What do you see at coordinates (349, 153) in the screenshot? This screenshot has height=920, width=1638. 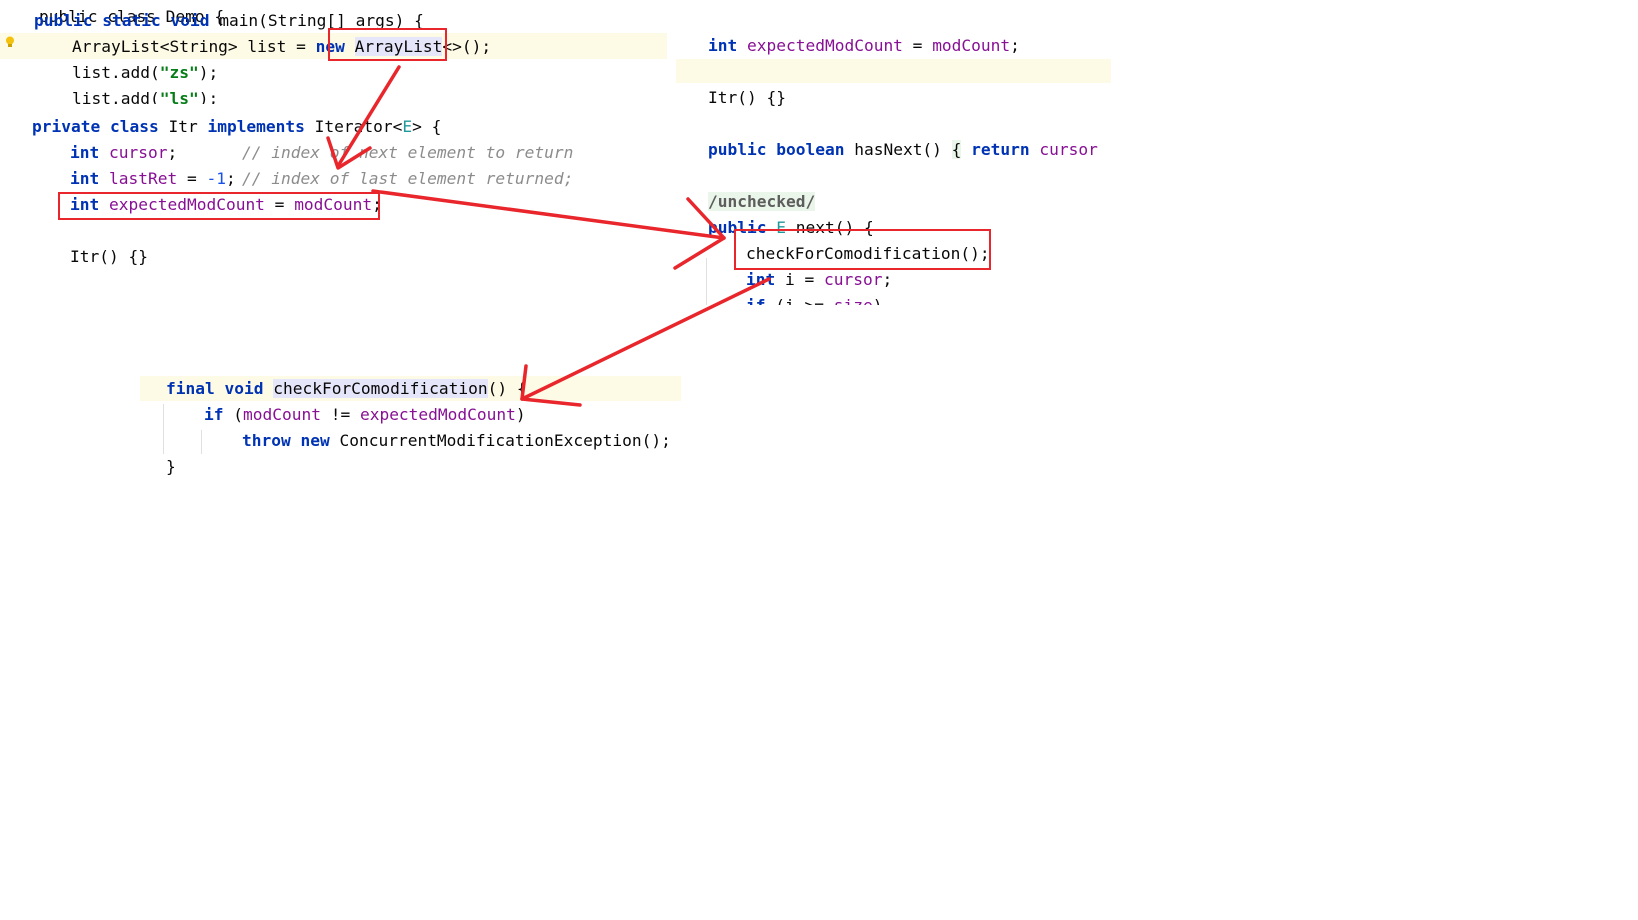 I see `arrow-1-head` at bounding box center [349, 153].